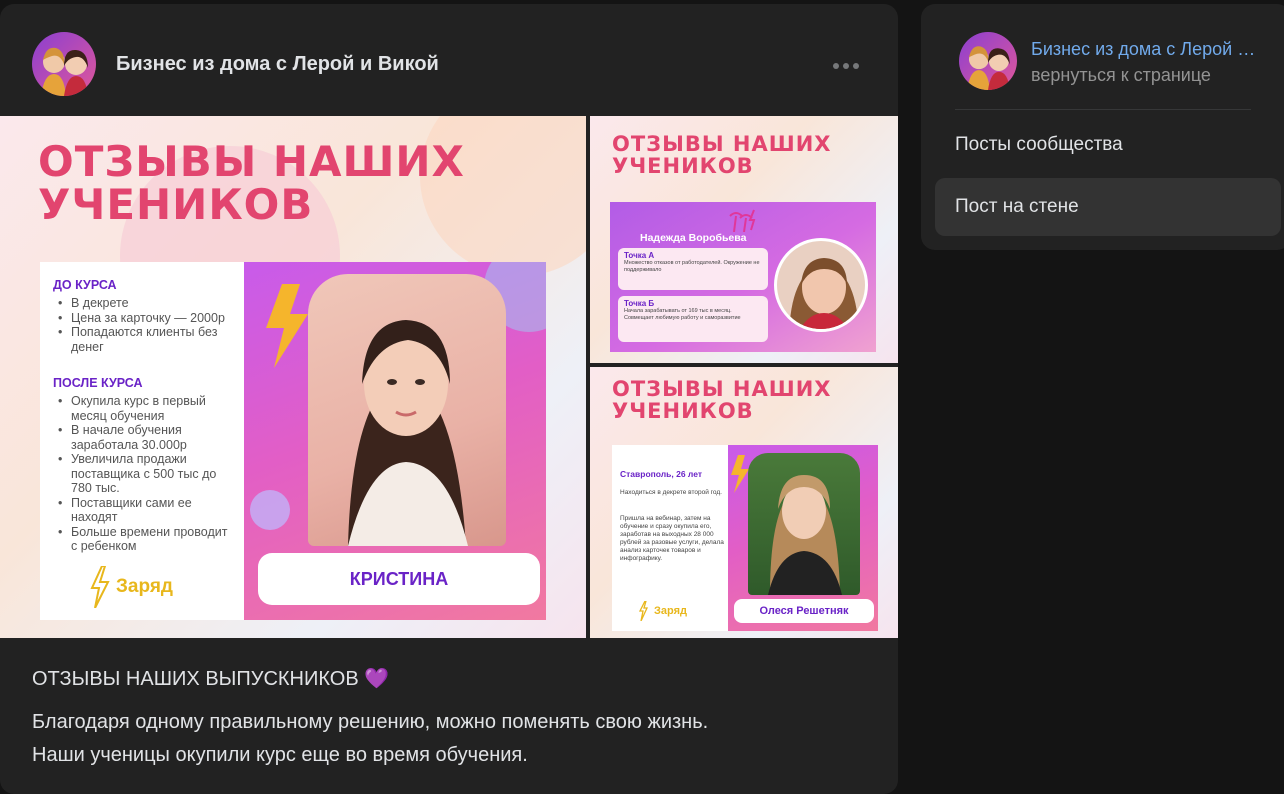  What do you see at coordinates (277, 64) in the screenshot?
I see `post-author: Бизнес из дома с Лерой и Викой` at bounding box center [277, 64].